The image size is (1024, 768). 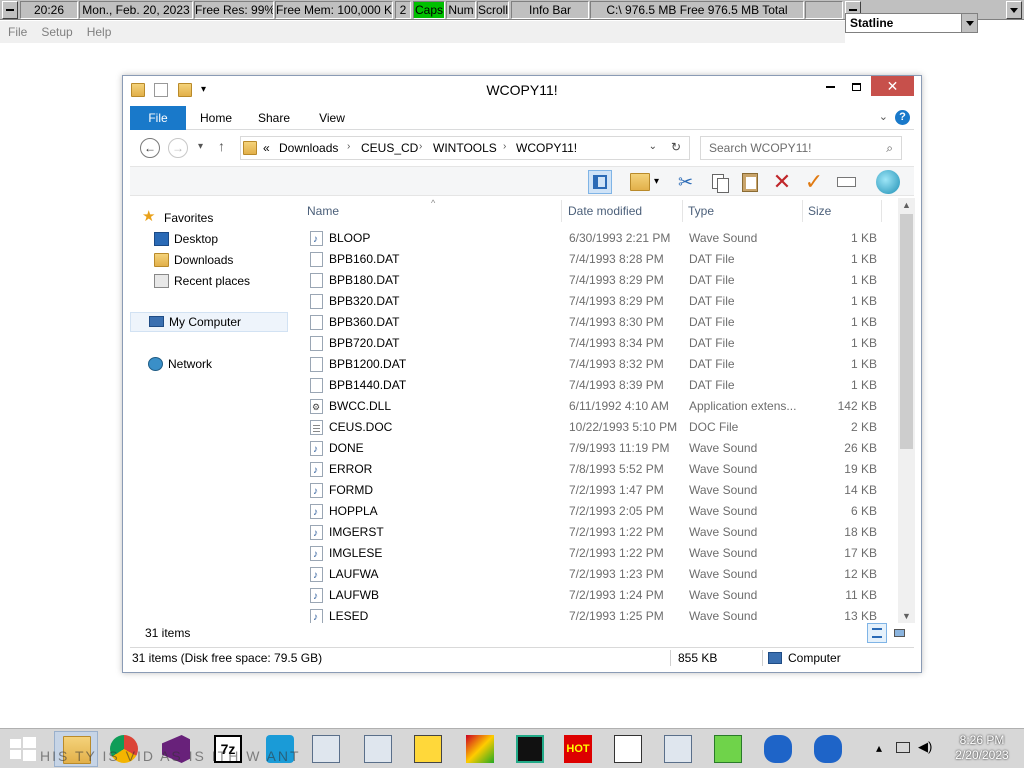 I want to click on taskbar-paint, so click(x=480, y=749).